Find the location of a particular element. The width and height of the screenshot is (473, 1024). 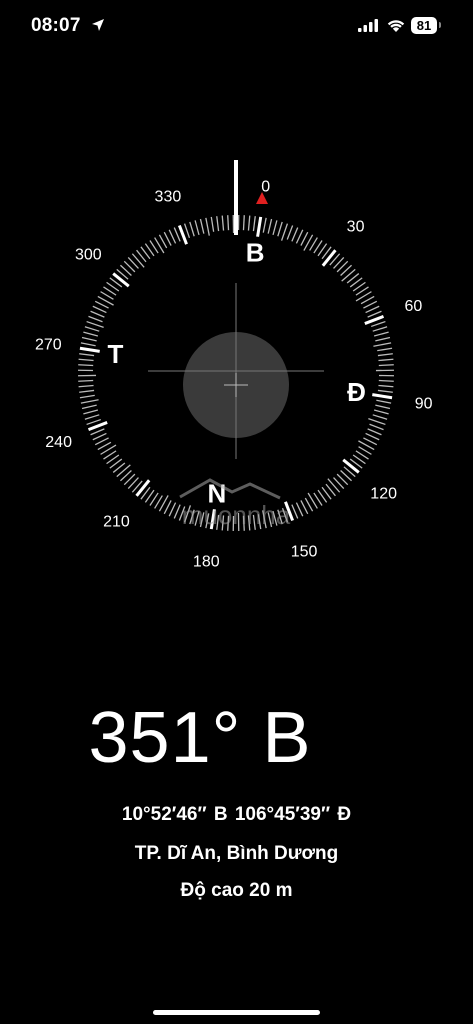

location-name: TP. Dĩ An, Bình Dương is located at coordinates (236, 853).